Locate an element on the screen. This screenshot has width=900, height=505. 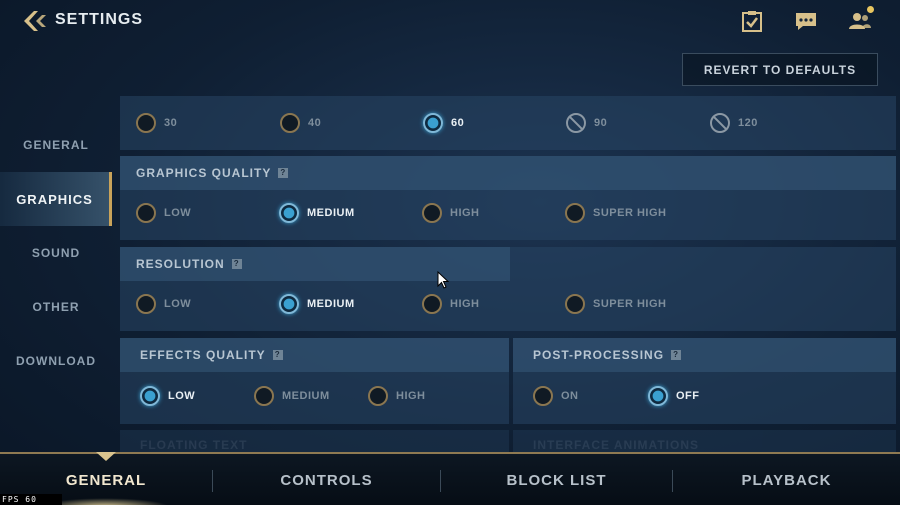
fps-option-90: 90 is located at coordinates (586, 123).